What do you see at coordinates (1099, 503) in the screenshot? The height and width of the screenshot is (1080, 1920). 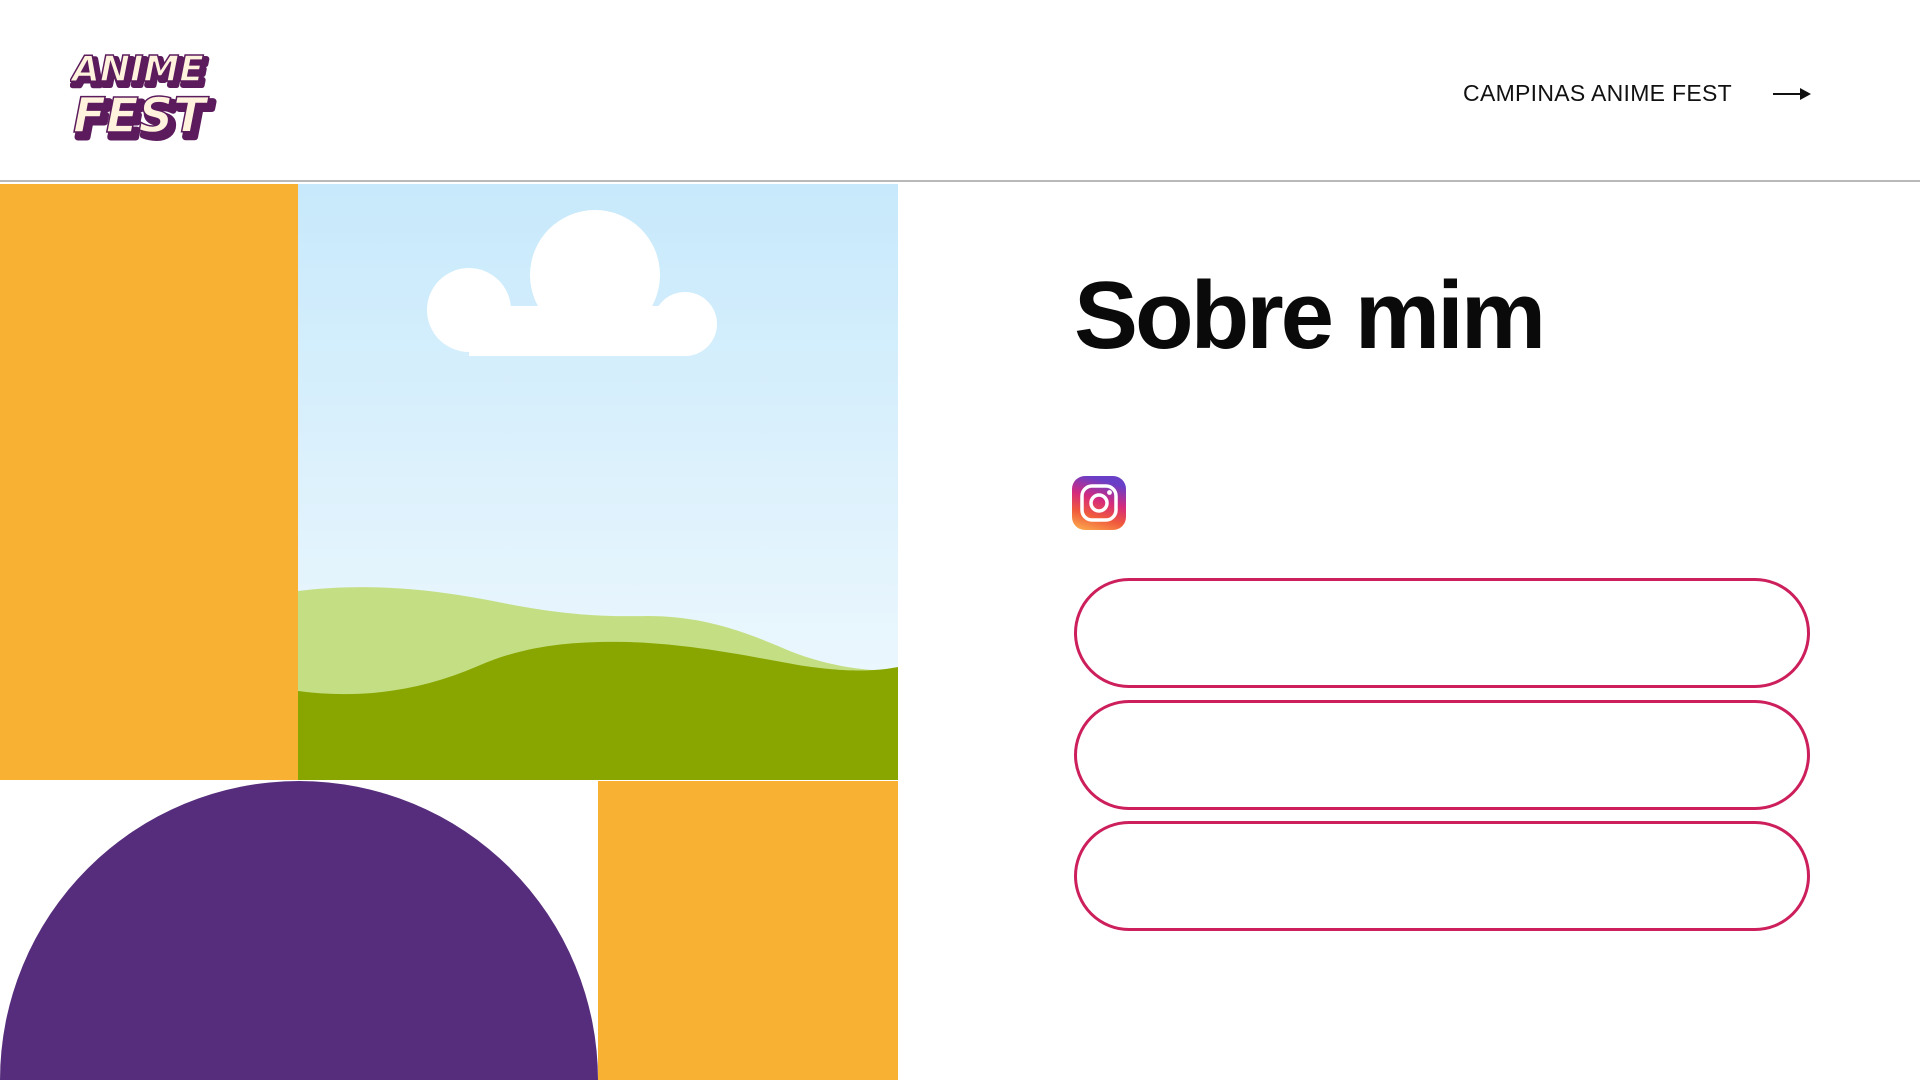 I see `instagram-icon` at bounding box center [1099, 503].